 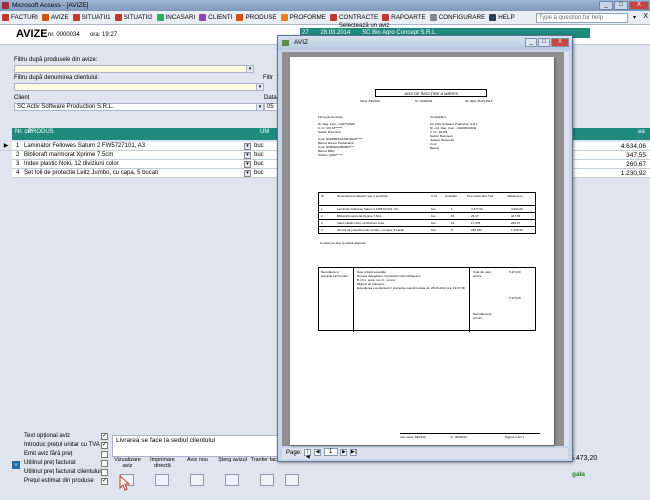 What do you see at coordinates (271, 107) in the screenshot?
I see `date-field: 05` at bounding box center [271, 107].